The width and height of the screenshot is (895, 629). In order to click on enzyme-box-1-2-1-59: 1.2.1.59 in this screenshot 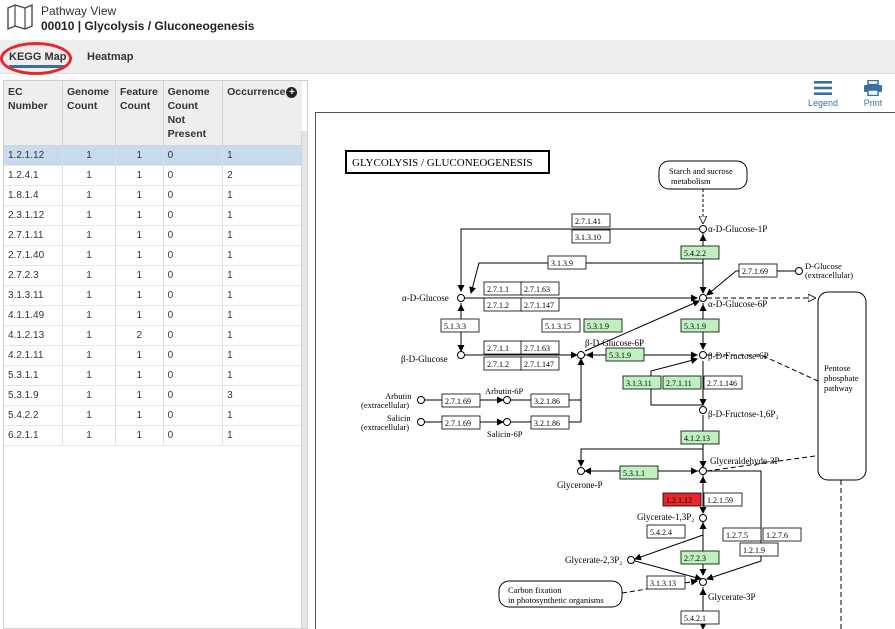, I will do `click(723, 499)`.